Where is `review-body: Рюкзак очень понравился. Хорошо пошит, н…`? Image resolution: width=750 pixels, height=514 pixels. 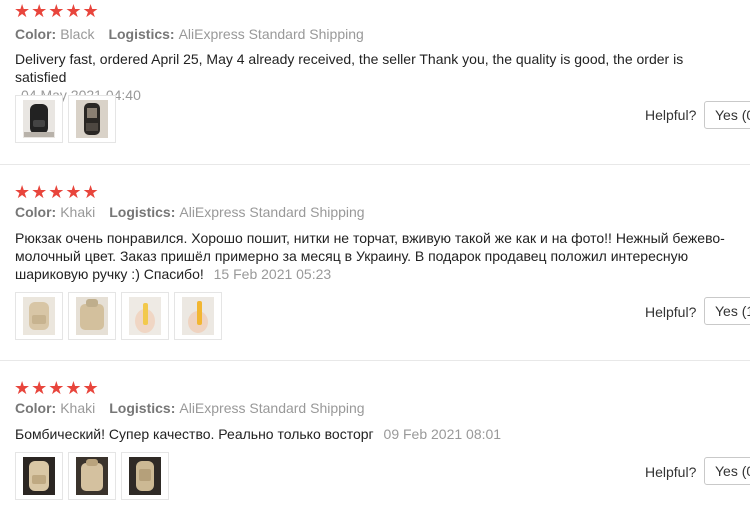 review-body: Рюкзак очень понравился. Хорошо пошит, н… is located at coordinates (370, 256).